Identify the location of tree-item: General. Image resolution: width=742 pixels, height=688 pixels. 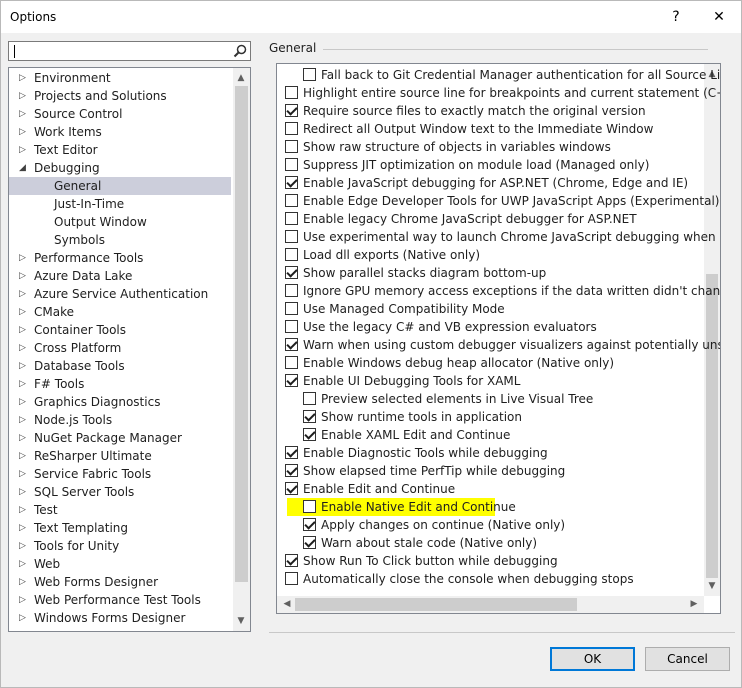
(120, 186).